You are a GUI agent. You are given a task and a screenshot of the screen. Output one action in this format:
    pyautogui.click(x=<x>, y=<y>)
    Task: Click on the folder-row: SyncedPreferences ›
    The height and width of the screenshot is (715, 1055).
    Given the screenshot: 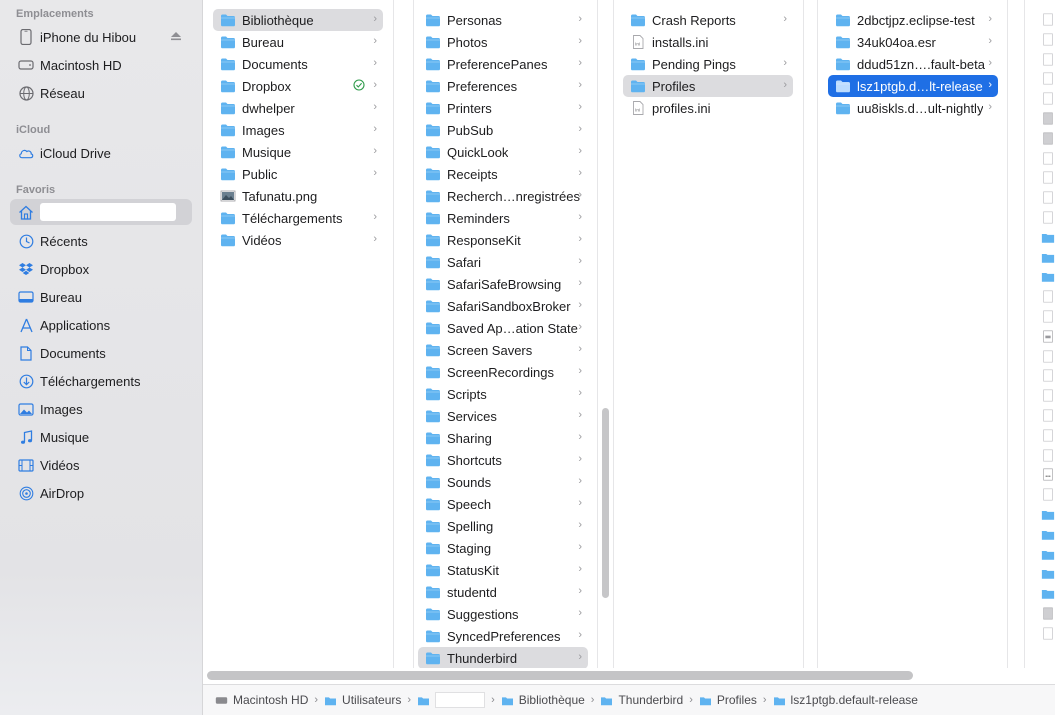 What is the action you would take?
    pyautogui.click(x=503, y=636)
    